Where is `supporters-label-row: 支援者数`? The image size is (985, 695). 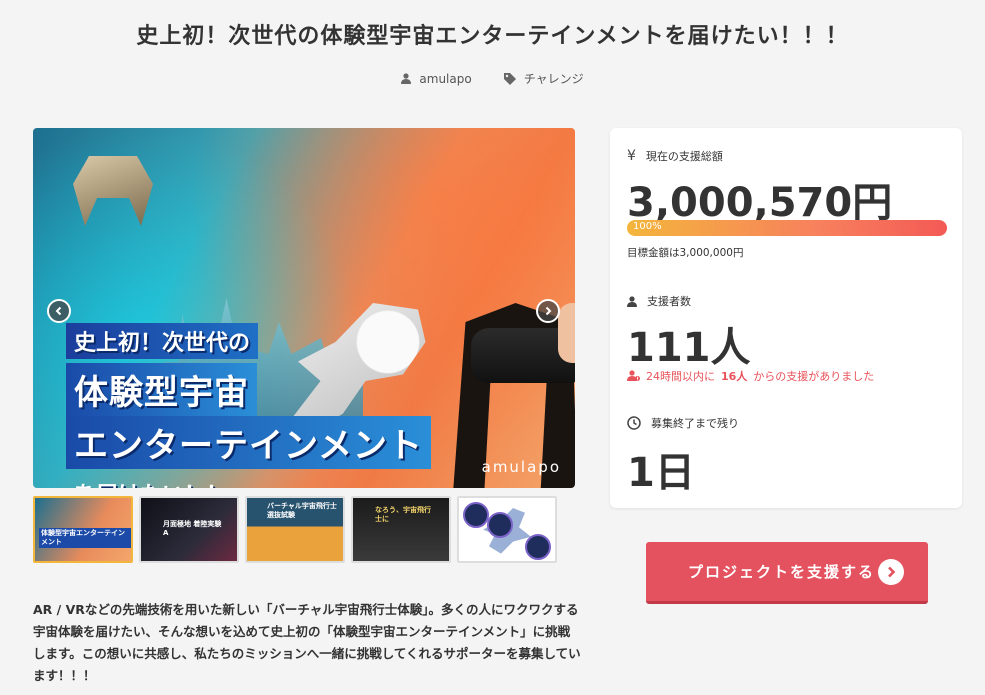 supporters-label-row: 支援者数 is located at coordinates (659, 301).